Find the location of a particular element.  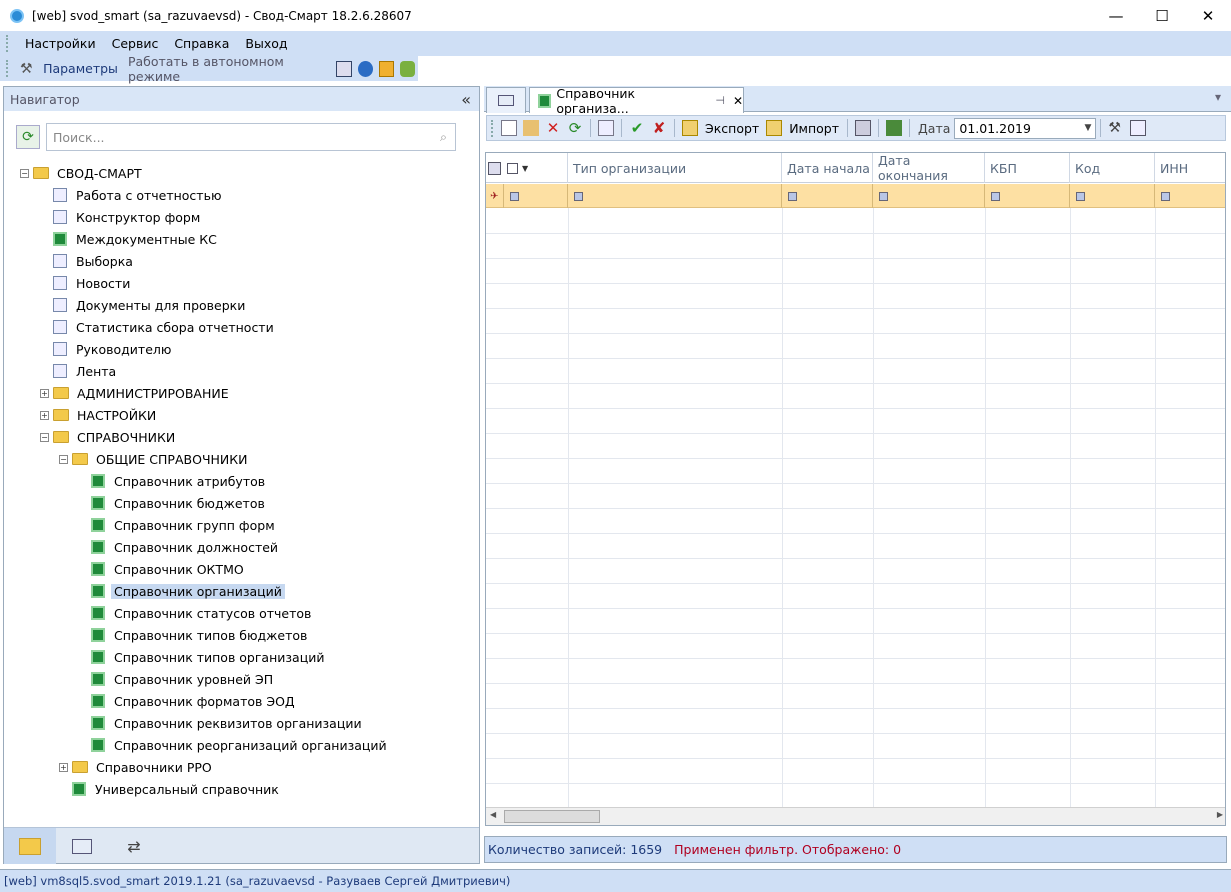

expand-icon: + is located at coordinates (63, 767).